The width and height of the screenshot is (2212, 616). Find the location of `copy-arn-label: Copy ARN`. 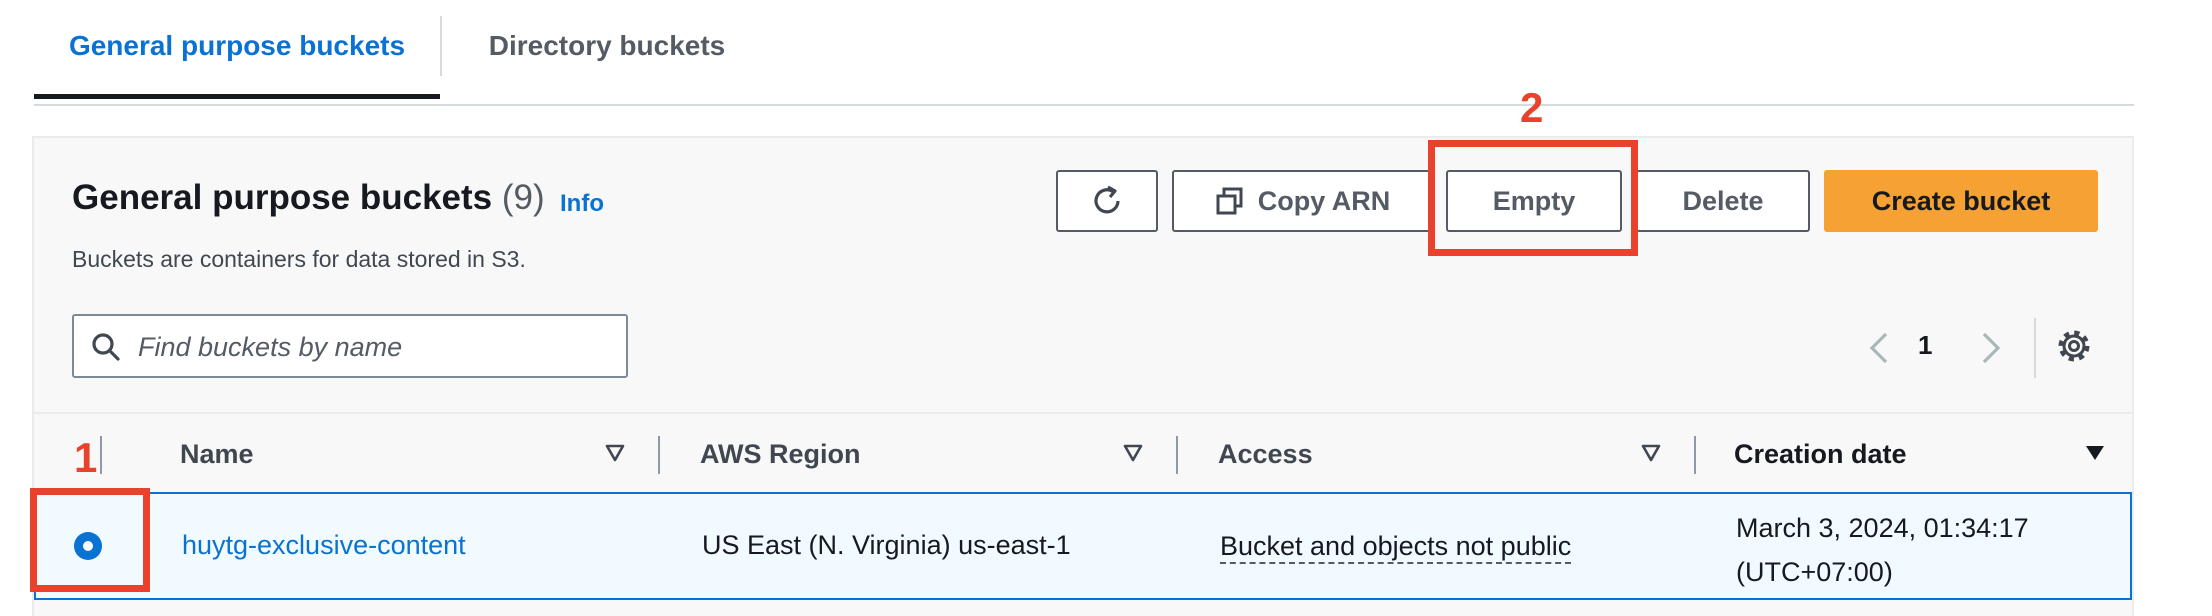

copy-arn-label: Copy ARN is located at coordinates (1324, 200).